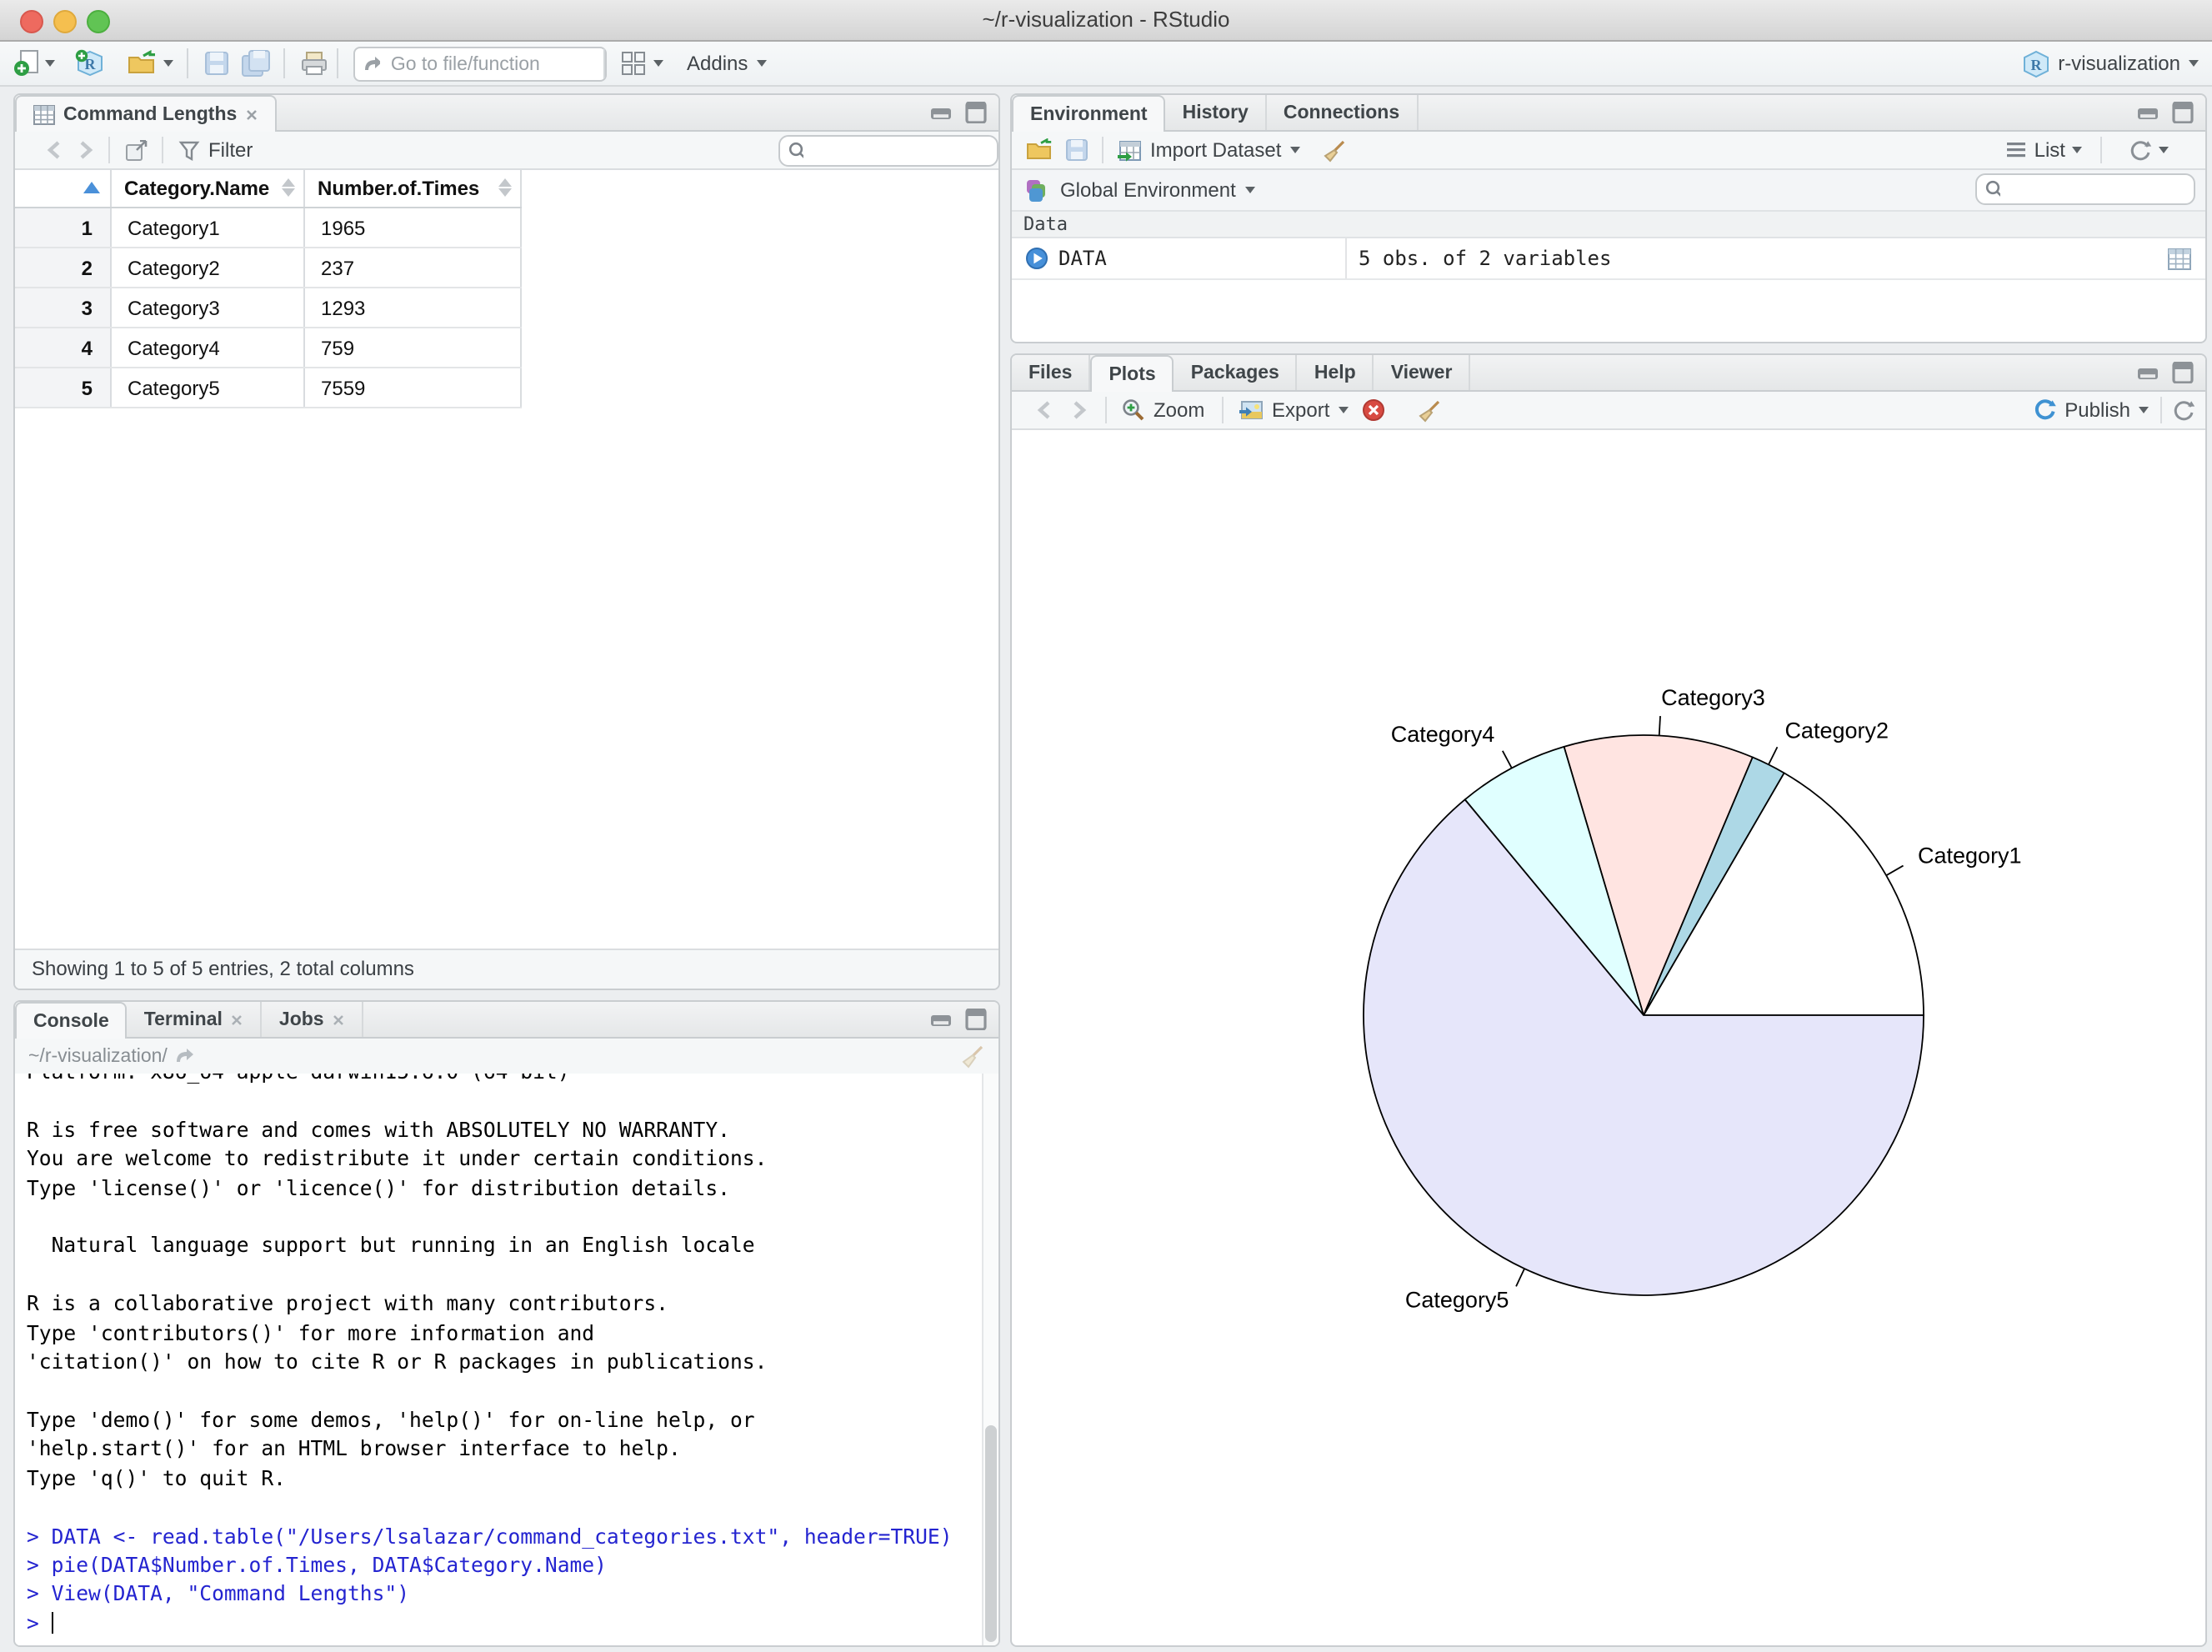 The height and width of the screenshot is (1652, 2212). What do you see at coordinates (142, 63) in the screenshot?
I see `open-file-button` at bounding box center [142, 63].